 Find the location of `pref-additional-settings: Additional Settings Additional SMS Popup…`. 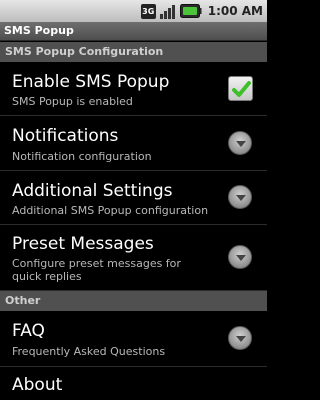

pref-additional-settings: Additional Settings Additional SMS Popup… is located at coordinates (133, 198).